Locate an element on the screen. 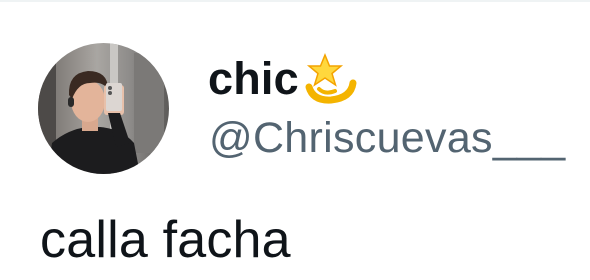  author-handle: @Chriscuevas___ is located at coordinates (387, 138).